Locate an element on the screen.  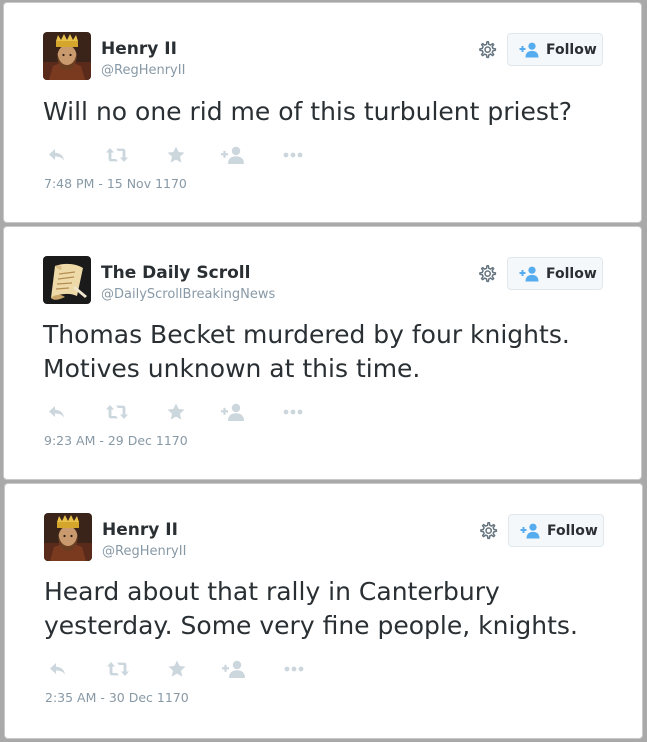
user-handle: @DailyScrollBreakingNews is located at coordinates (188, 294).